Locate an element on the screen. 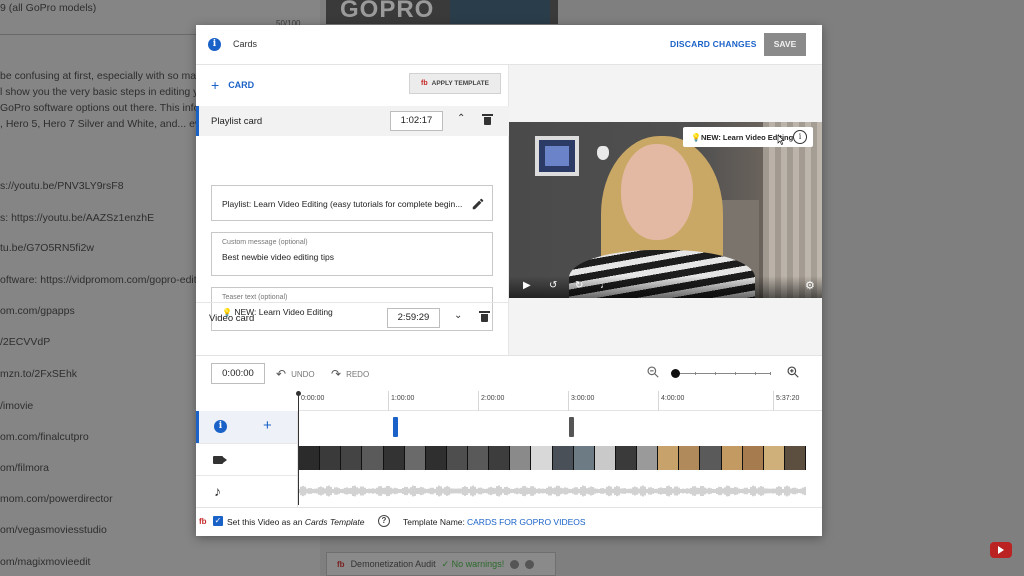 The height and width of the screenshot is (576, 1024). background-description-line: om.com/gpapps is located at coordinates (37, 311).